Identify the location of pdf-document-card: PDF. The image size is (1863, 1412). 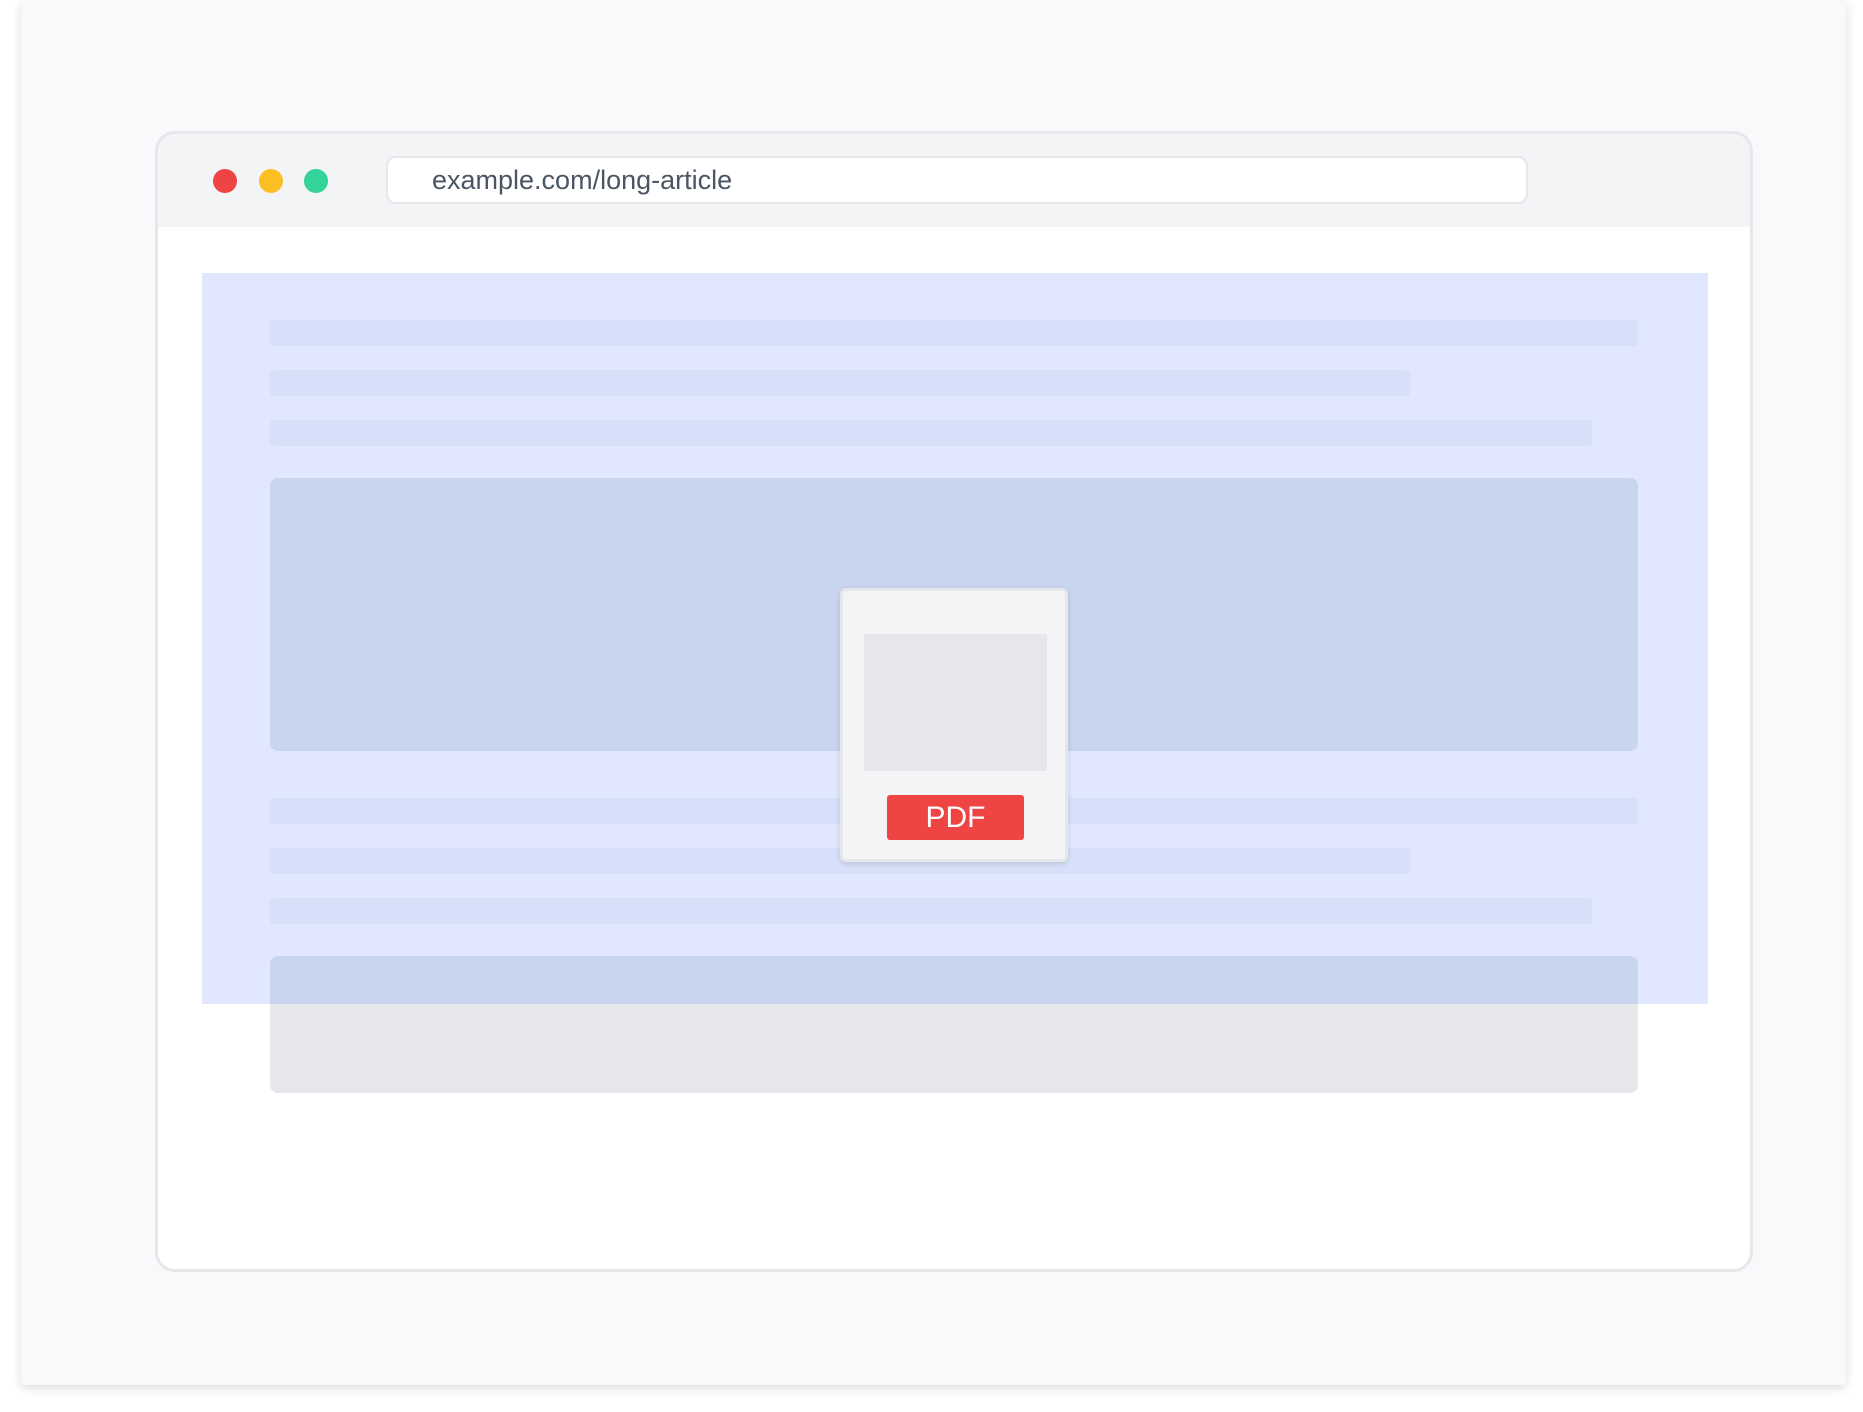
(954, 725).